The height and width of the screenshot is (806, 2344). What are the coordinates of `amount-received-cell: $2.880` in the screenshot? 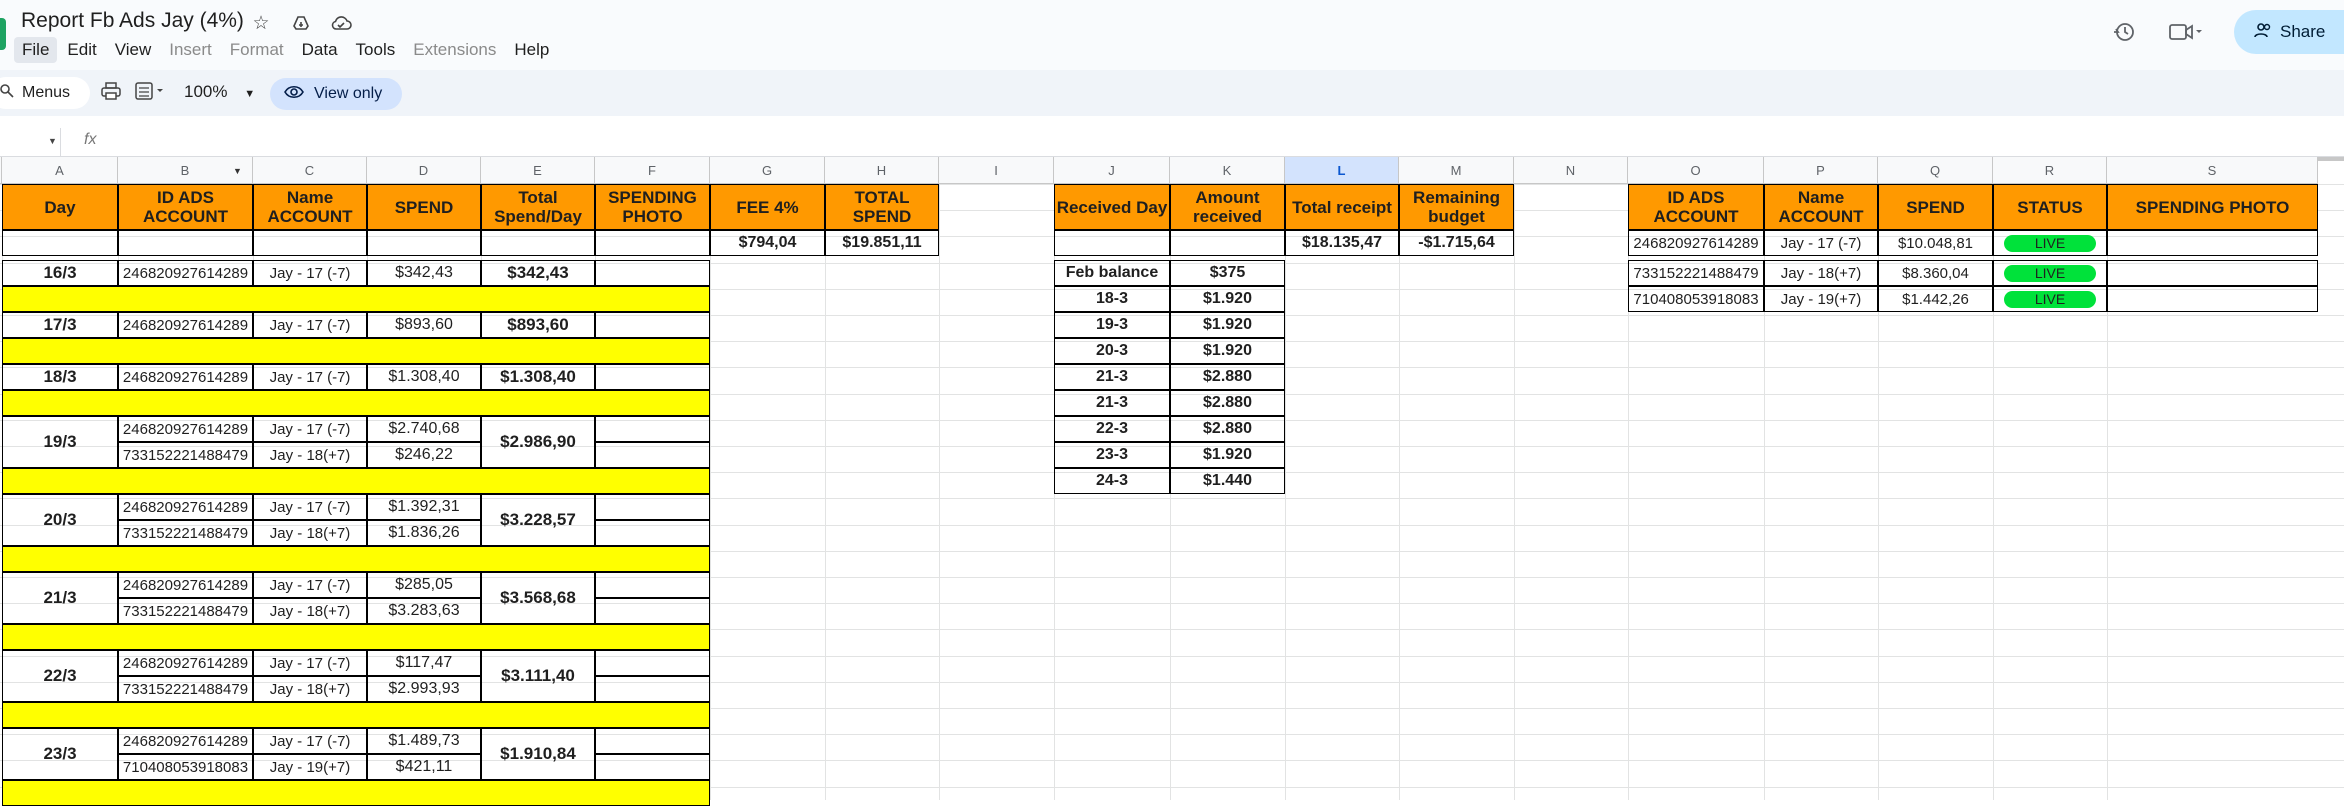 It's located at (1227, 377).